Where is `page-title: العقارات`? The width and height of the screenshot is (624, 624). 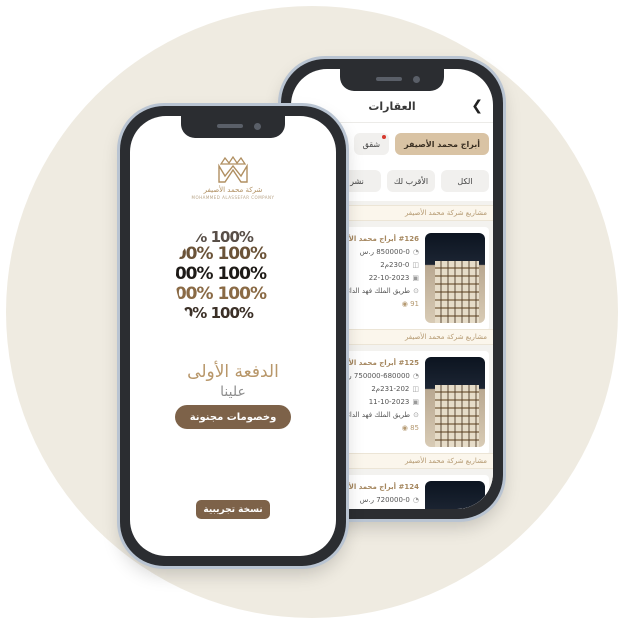
page-title: العقارات is located at coordinates (392, 106).